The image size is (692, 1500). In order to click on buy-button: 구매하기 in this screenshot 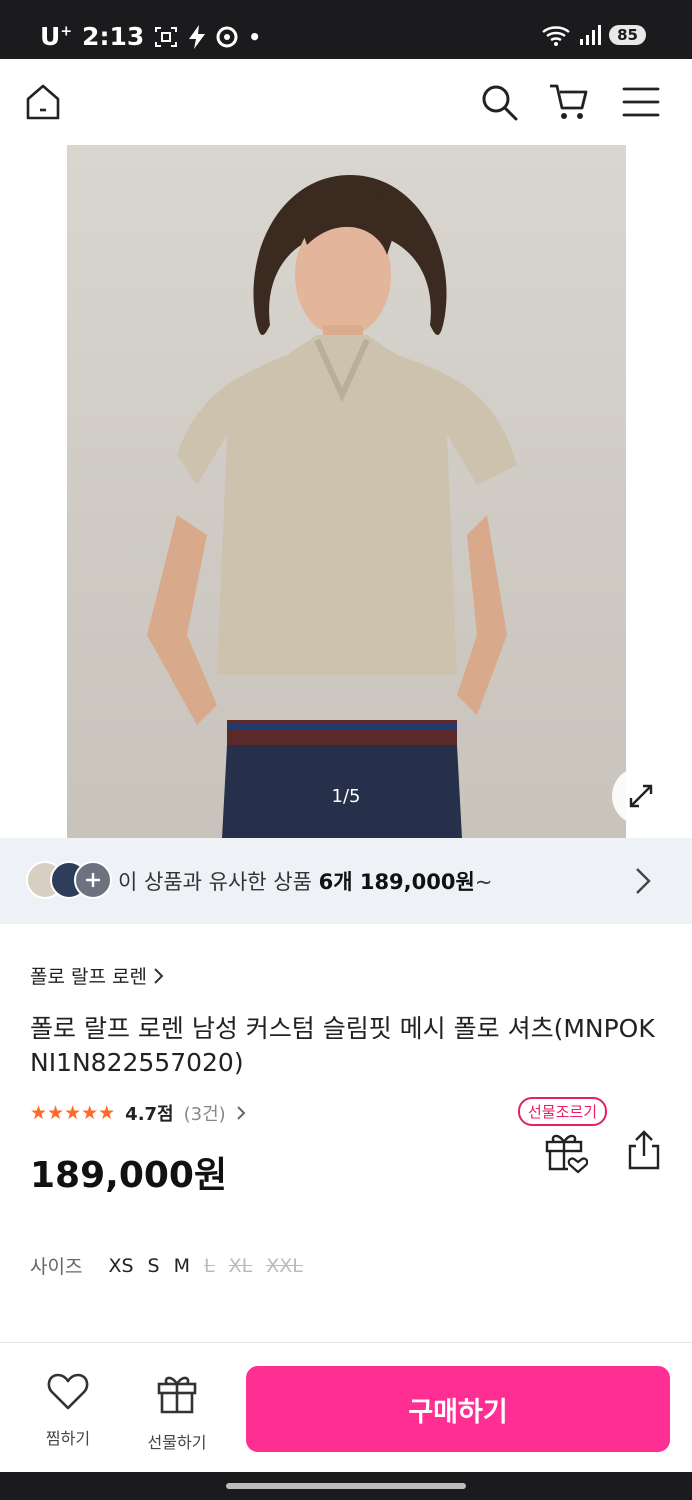, I will do `click(458, 1409)`.